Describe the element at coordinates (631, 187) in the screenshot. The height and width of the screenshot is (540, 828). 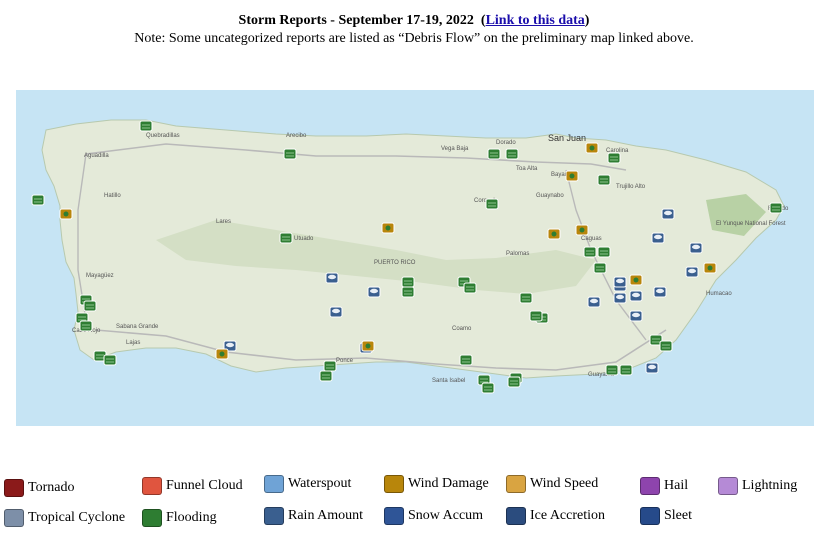
I see `map-label: Trujillo Alto` at that location.